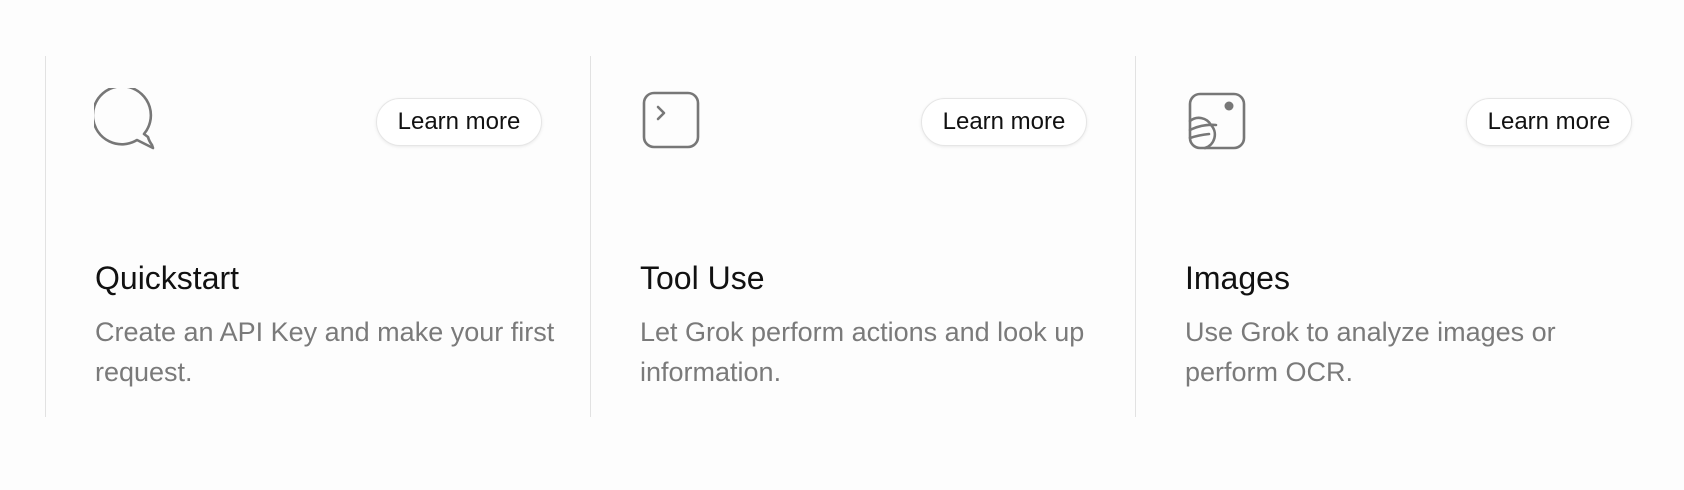 The image size is (1684, 490). I want to click on image-planet-icon, so click(1216, 120).